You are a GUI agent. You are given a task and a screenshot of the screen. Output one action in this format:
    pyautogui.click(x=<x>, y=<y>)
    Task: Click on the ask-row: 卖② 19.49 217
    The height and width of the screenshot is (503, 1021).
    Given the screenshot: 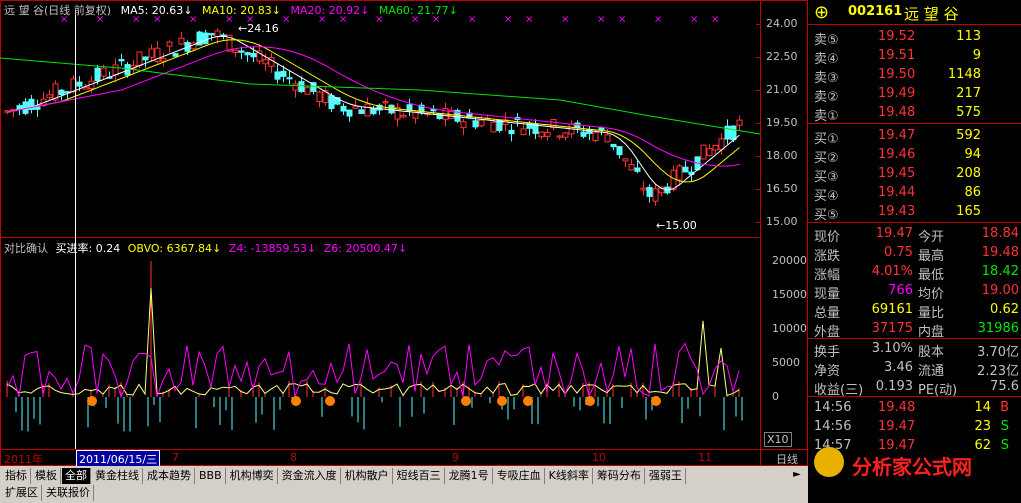 What is the action you would take?
    pyautogui.click(x=914, y=95)
    